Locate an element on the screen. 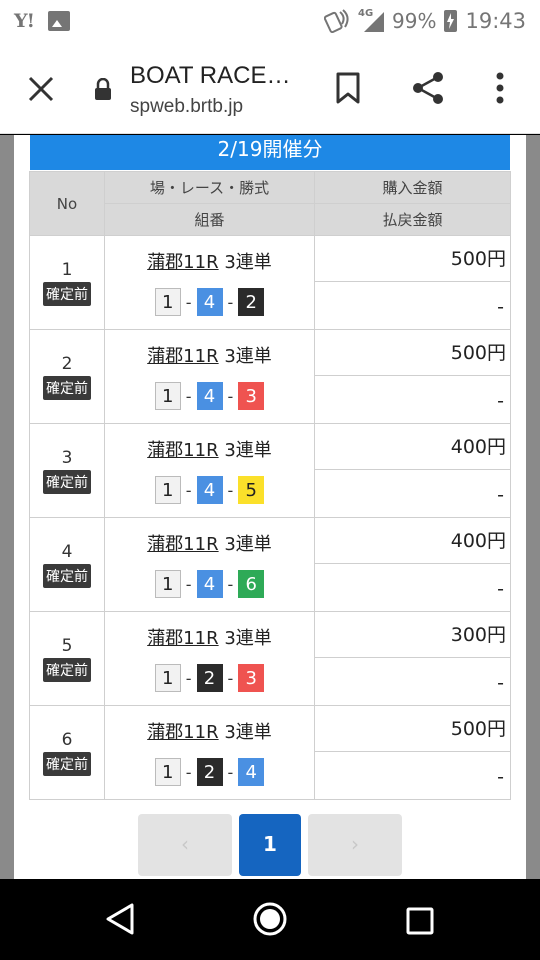  row-number: 2 is located at coordinates (67, 363).